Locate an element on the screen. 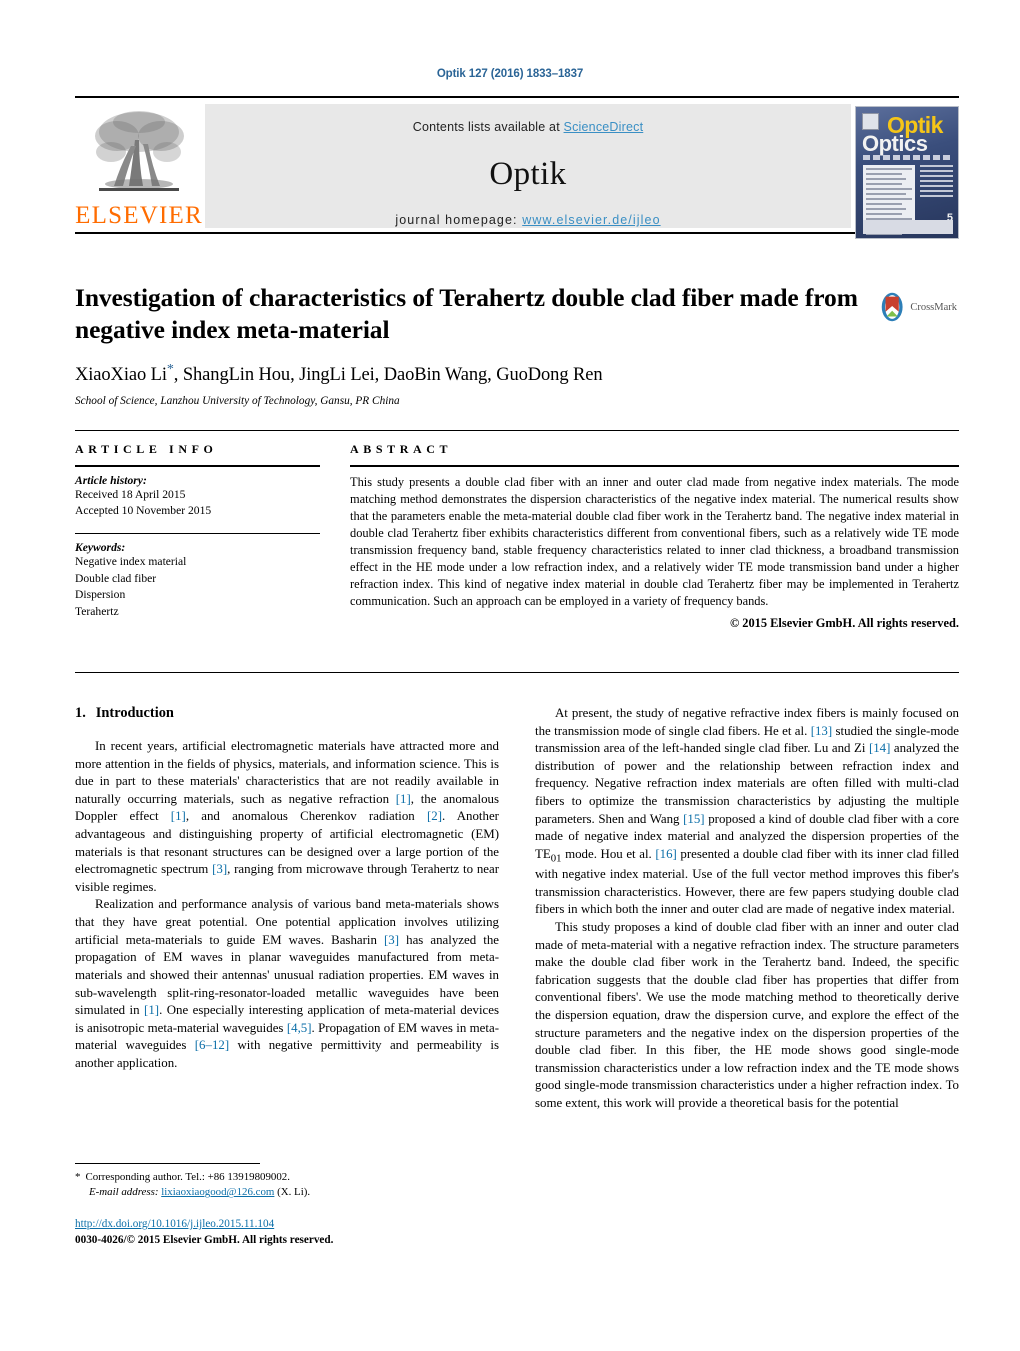 This screenshot has width=1020, height=1351. abstract-heading: ABSTRACT is located at coordinates (401, 449).